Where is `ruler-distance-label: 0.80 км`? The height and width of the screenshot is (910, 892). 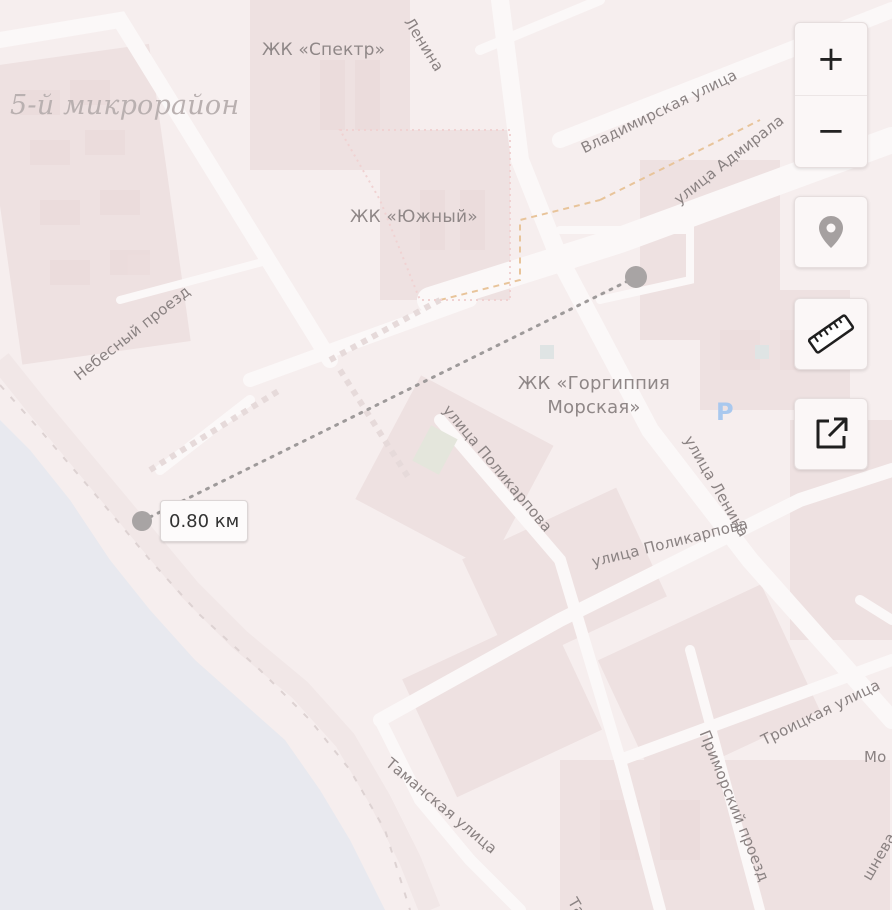
ruler-distance-label: 0.80 км is located at coordinates (204, 521).